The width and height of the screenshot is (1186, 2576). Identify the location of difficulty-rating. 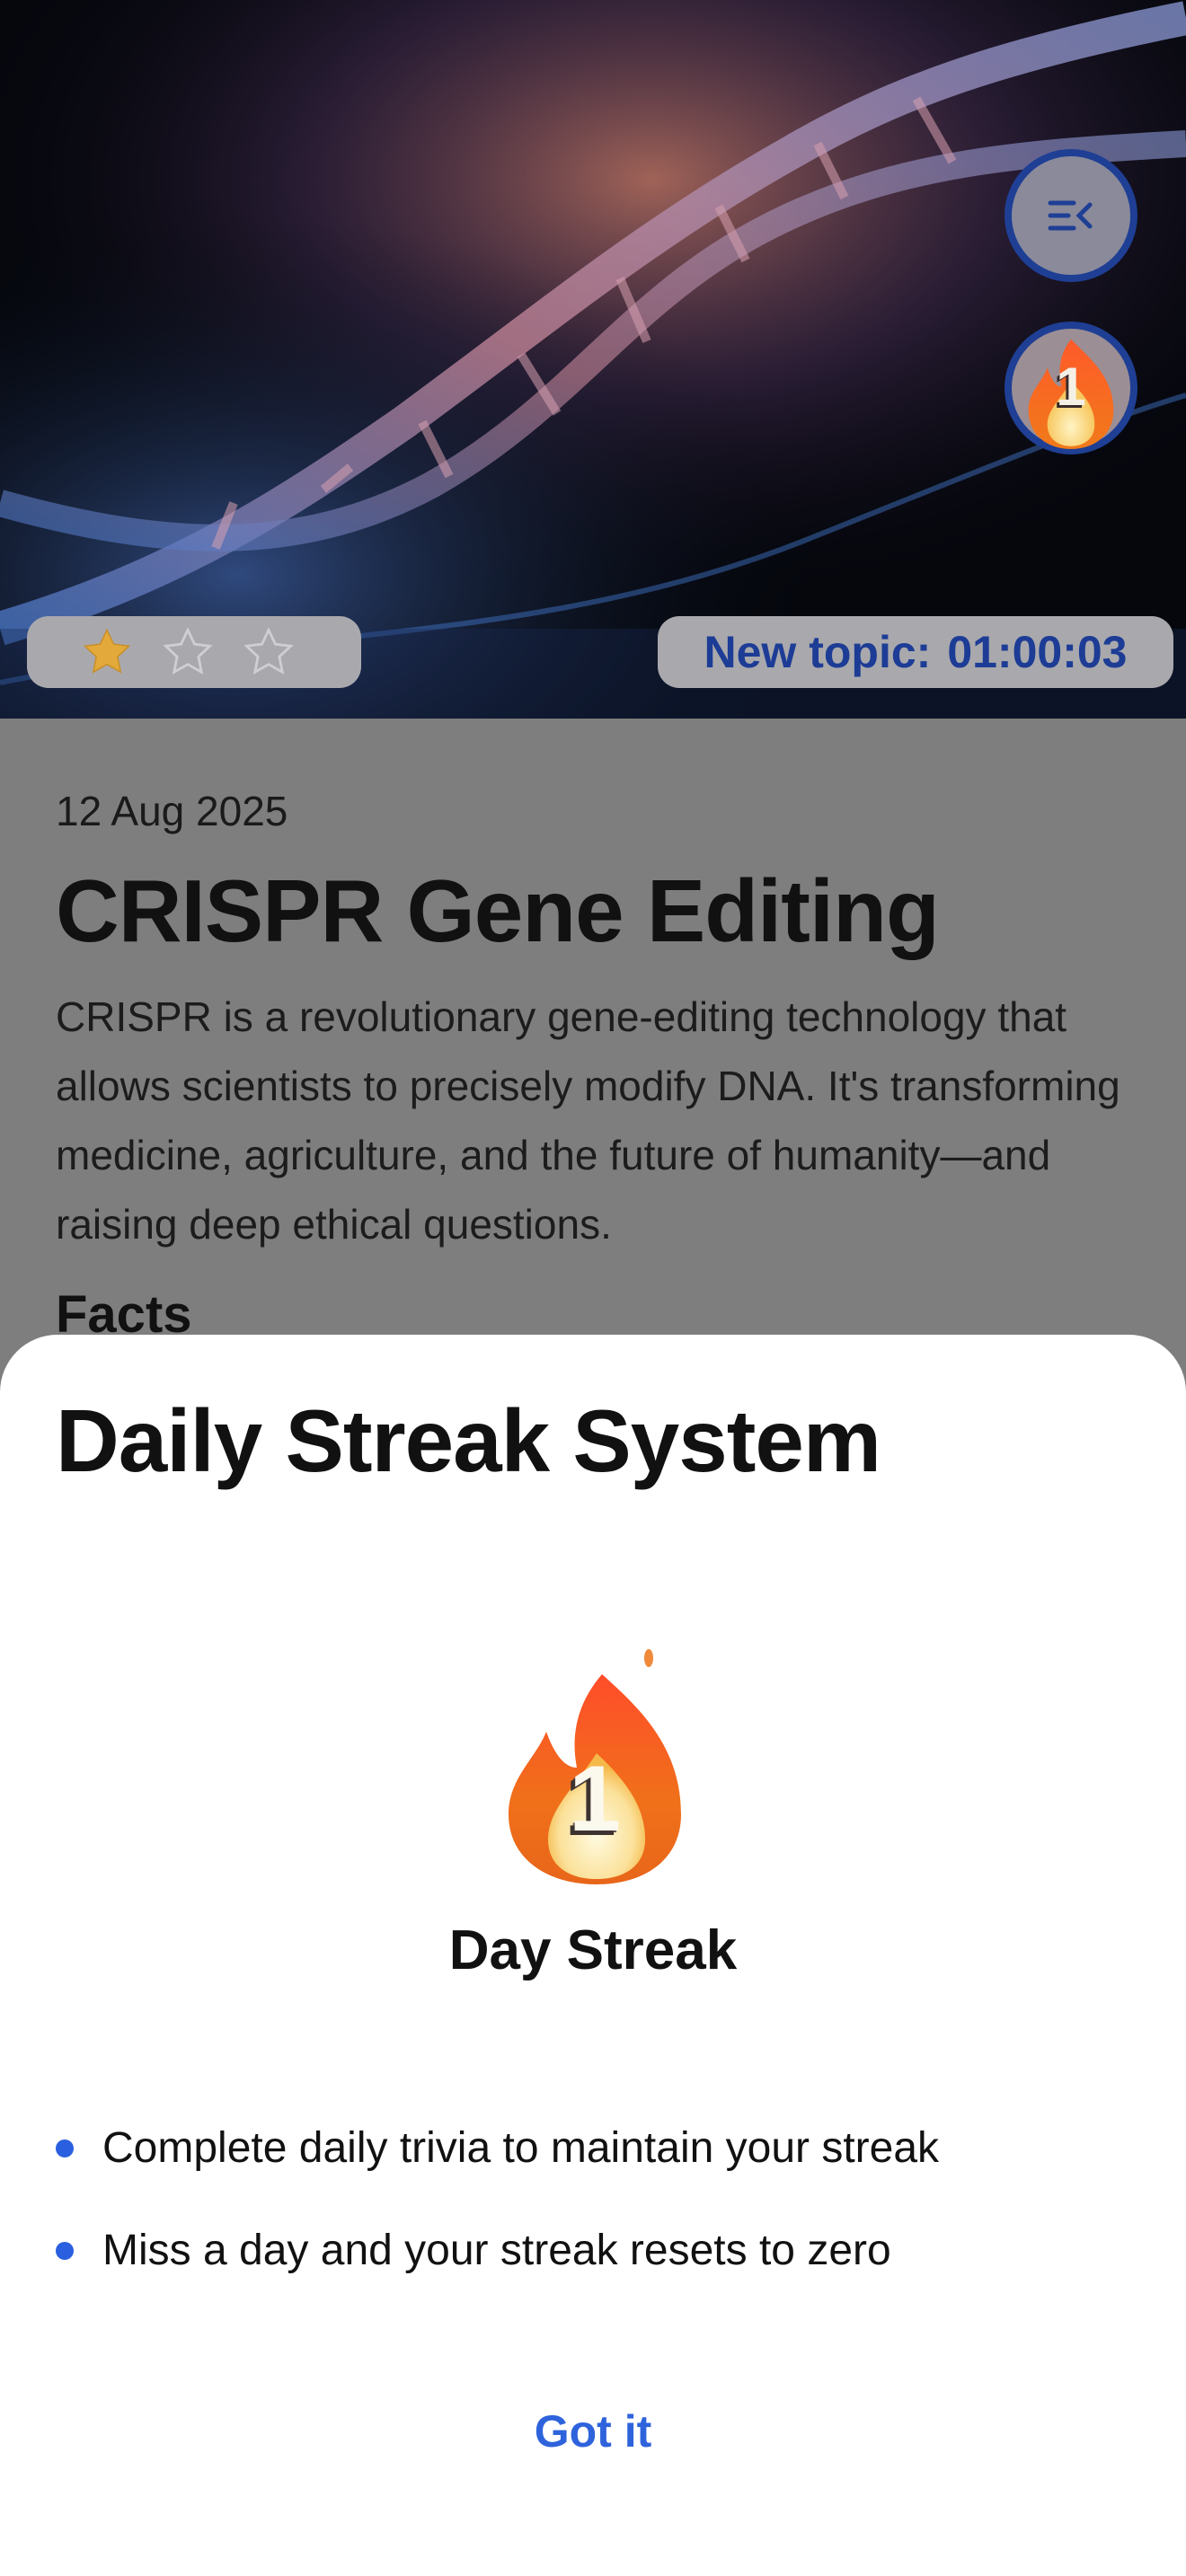
(194, 652).